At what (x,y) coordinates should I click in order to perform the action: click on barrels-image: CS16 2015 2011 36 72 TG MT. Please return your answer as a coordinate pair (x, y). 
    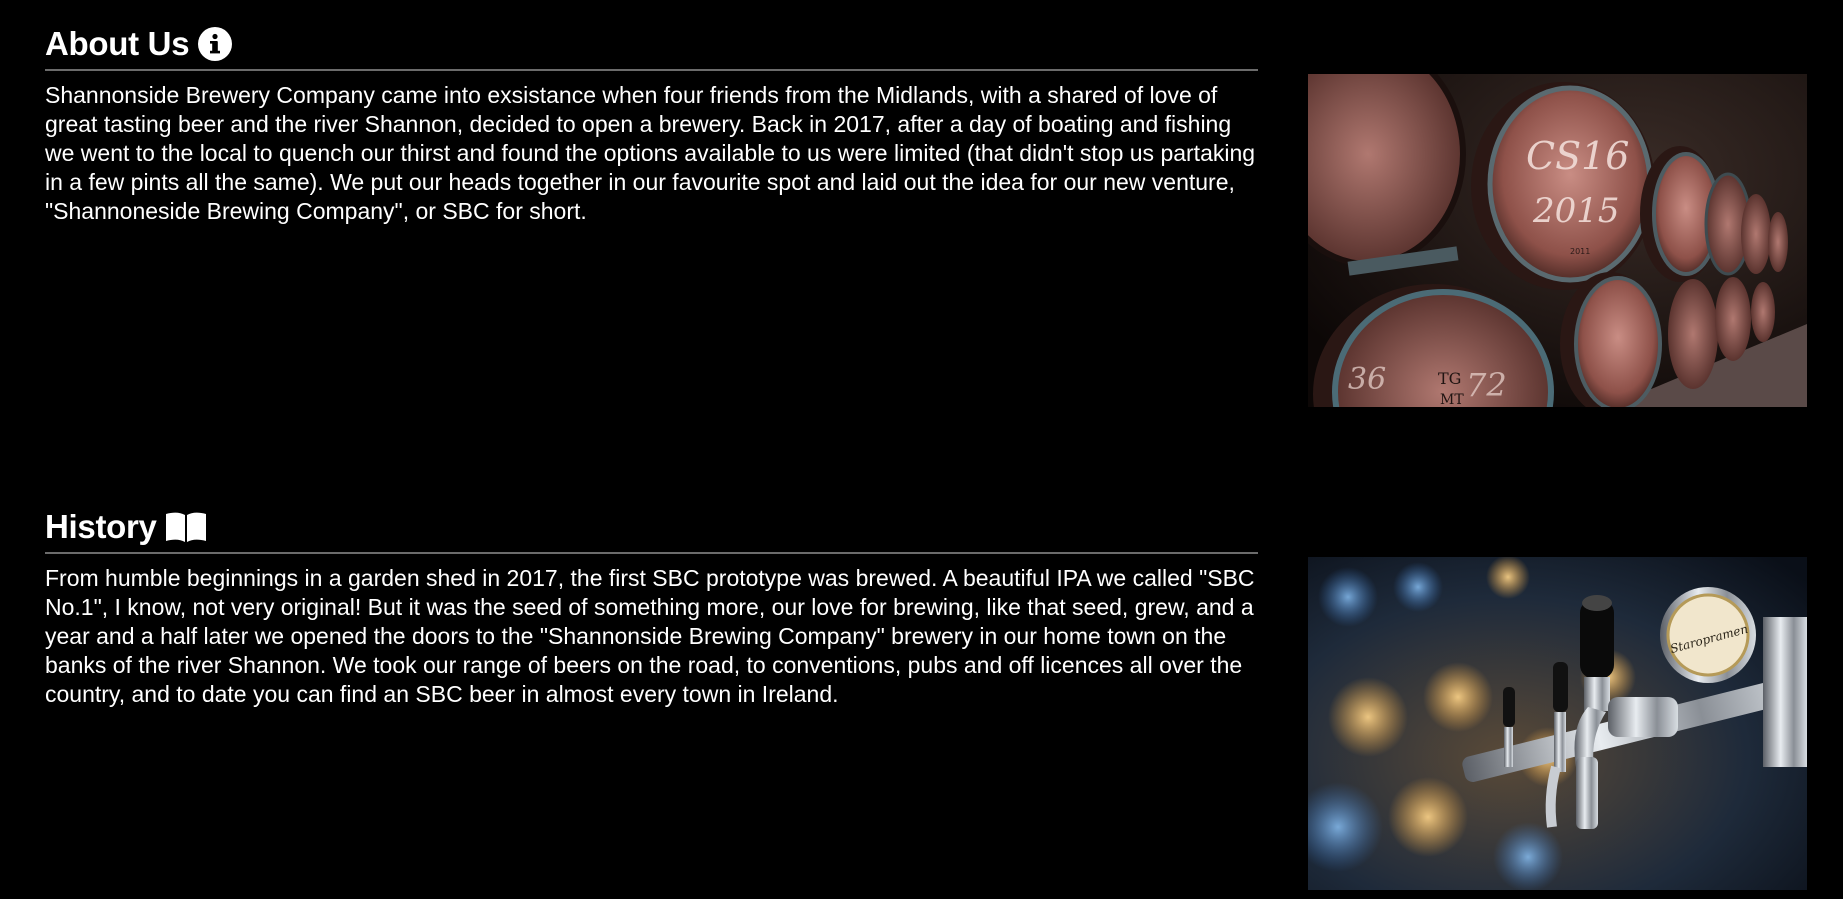
    Looking at the image, I should click on (1557, 240).